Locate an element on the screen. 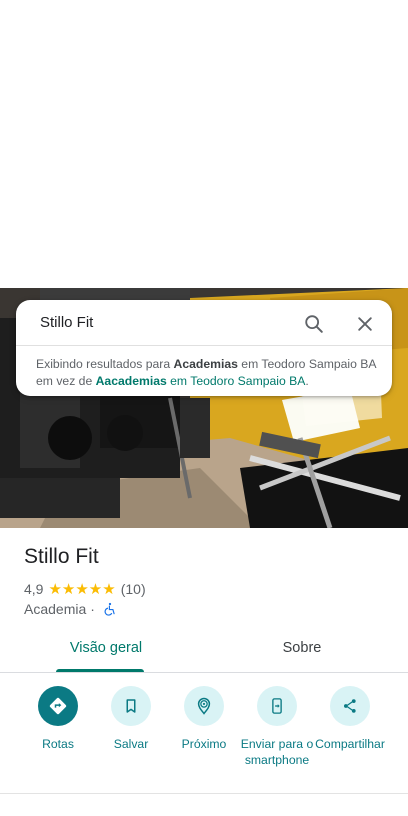  place-title: Stillo Fit is located at coordinates (61, 556).